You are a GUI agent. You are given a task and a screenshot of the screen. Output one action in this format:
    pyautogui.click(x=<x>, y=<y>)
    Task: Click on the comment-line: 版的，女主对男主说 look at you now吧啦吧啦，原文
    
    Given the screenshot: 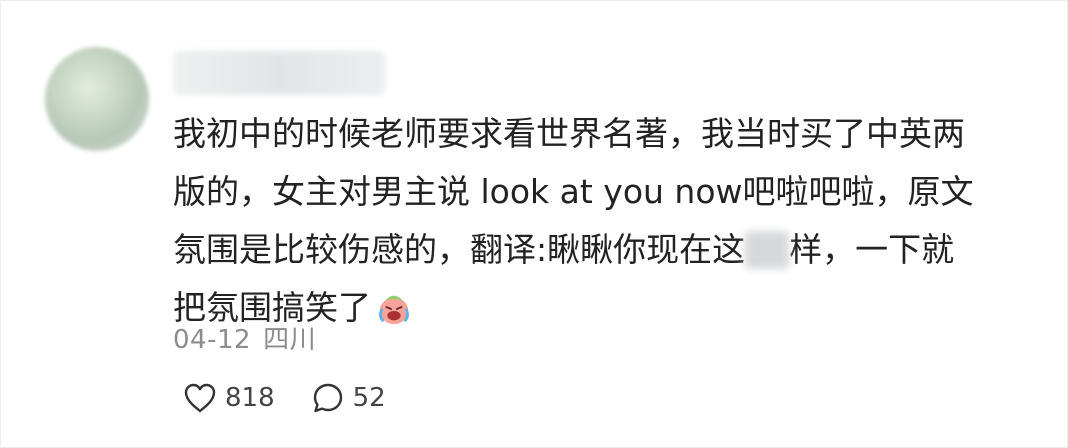 What is the action you would take?
    pyautogui.click(x=573, y=191)
    